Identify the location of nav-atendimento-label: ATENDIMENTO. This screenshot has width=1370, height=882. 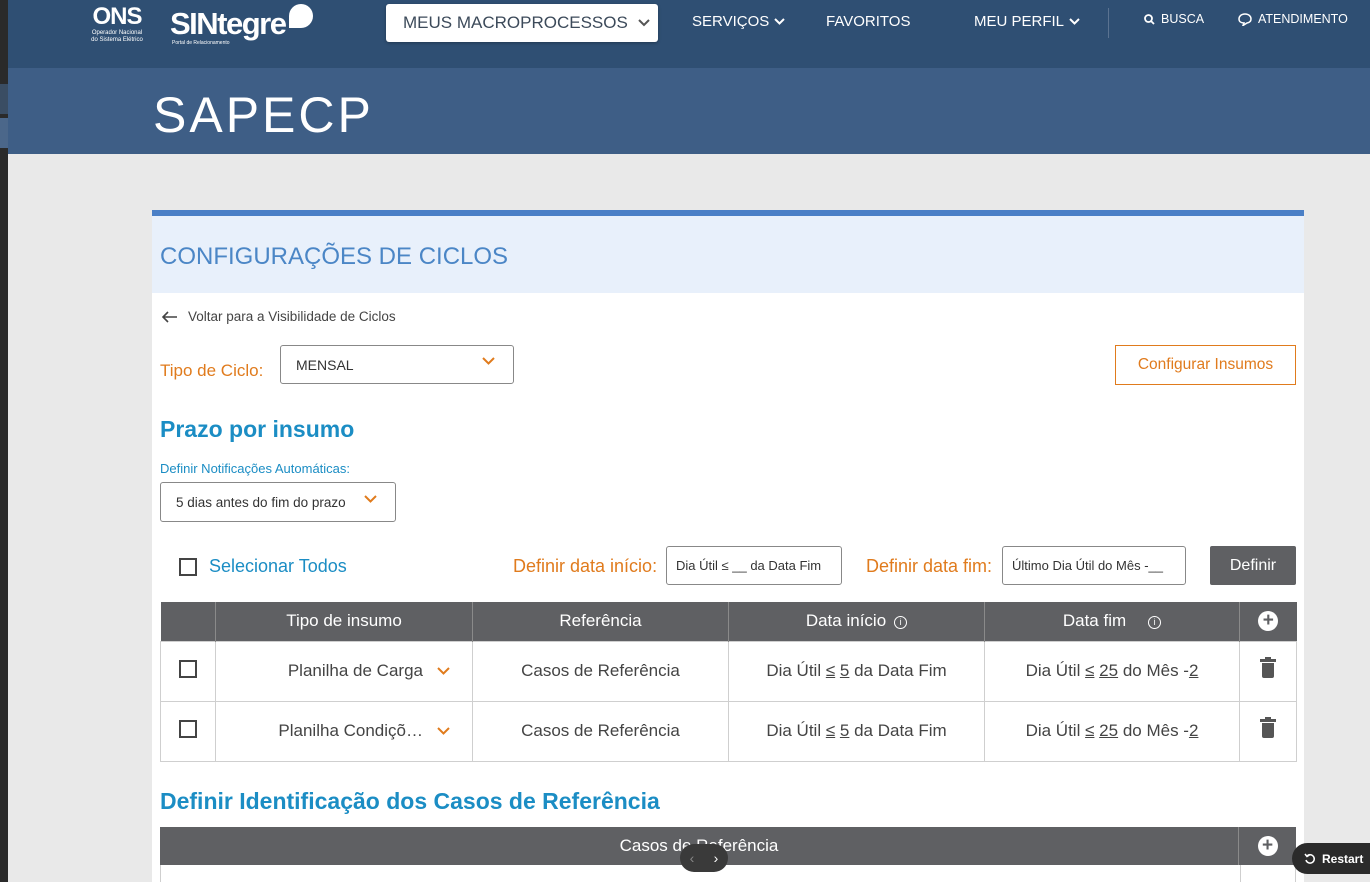
(1303, 19).